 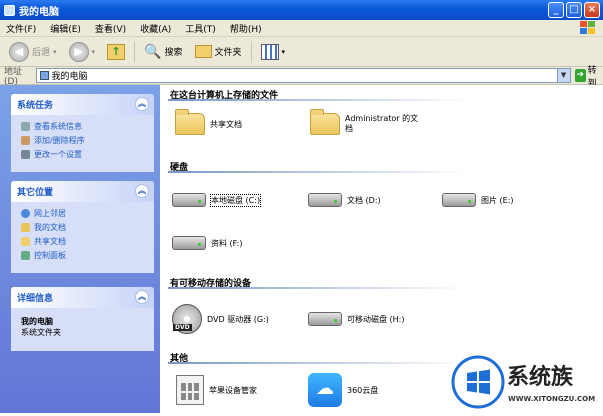 I want to click on views-button: ▾, so click(x=273, y=52).